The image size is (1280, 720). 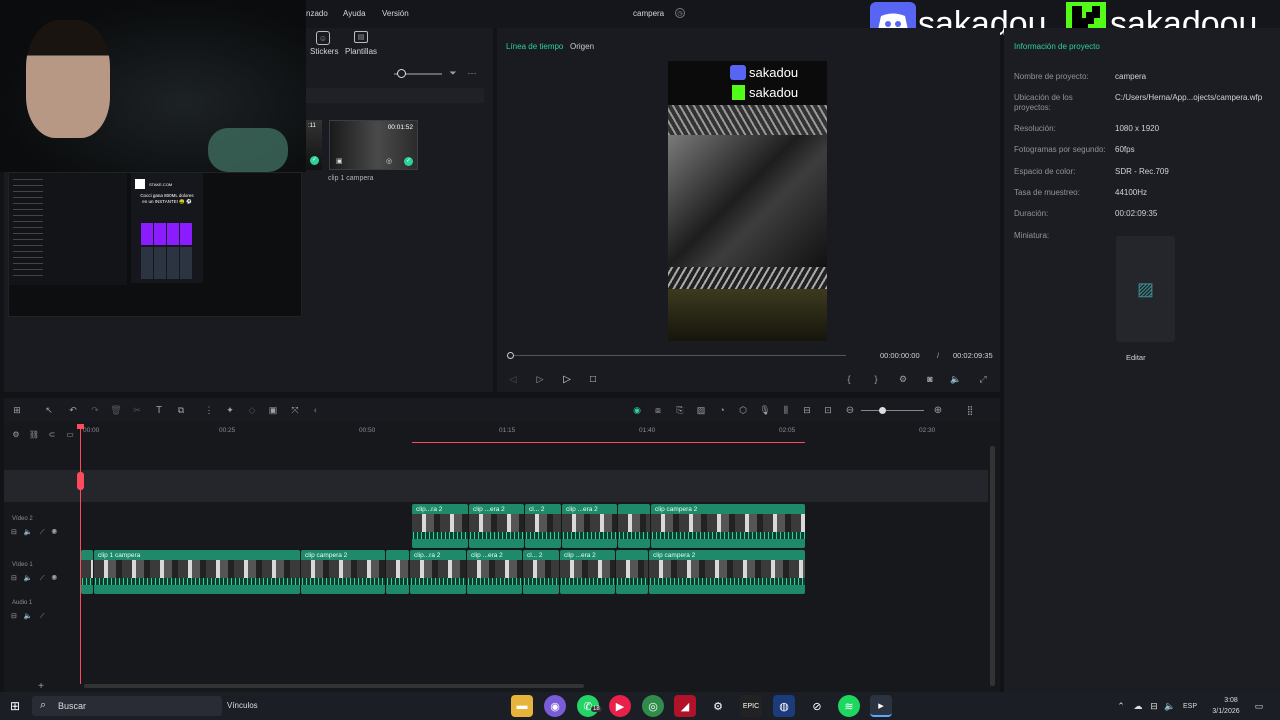 What do you see at coordinates (197, 572) in the screenshot?
I see `timeline-clip: clip 1 campera` at bounding box center [197, 572].